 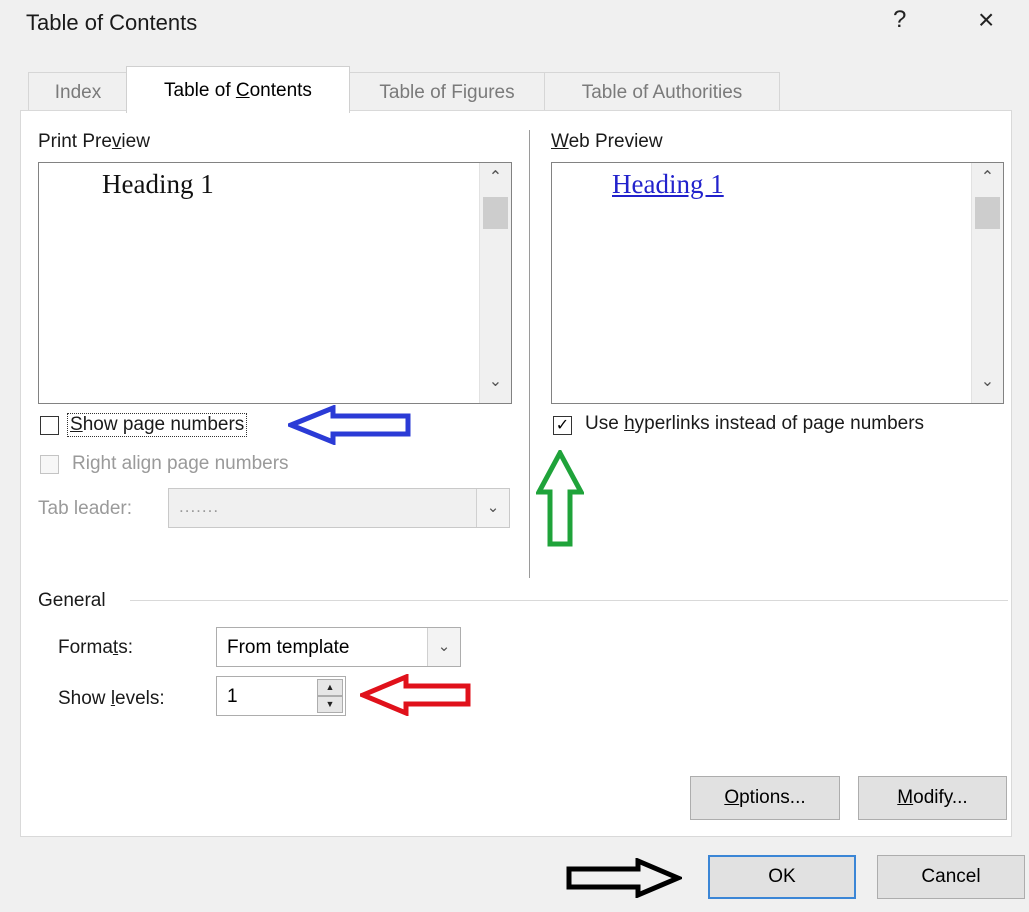 I want to click on print-preview-heading: Heading 1, so click(x=158, y=184).